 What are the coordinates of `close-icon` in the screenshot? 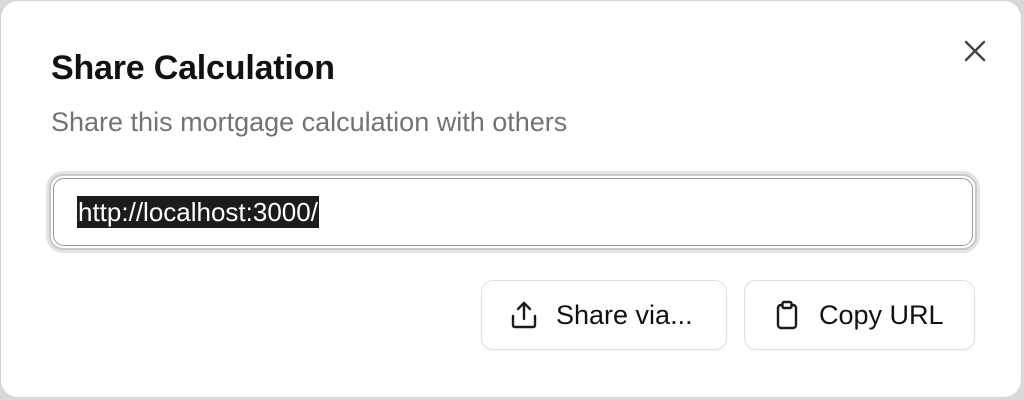 It's located at (975, 51).